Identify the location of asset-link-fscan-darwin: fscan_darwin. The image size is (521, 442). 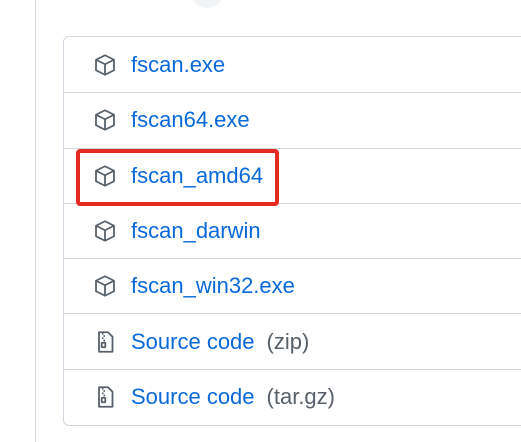
(196, 231).